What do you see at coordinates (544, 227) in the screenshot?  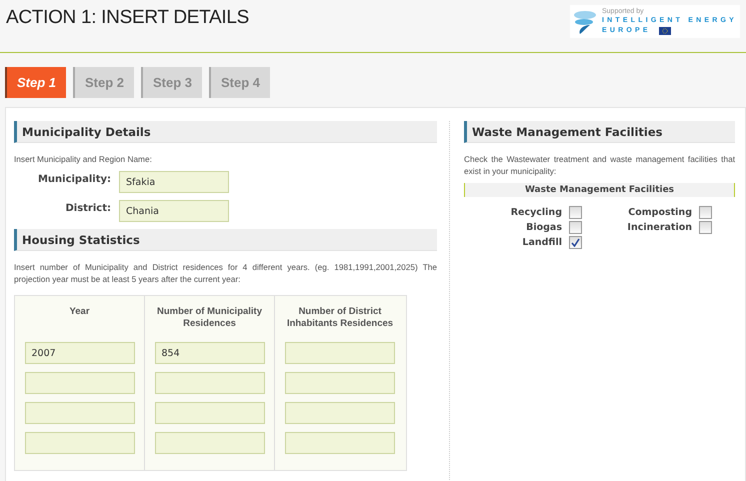 I see `checkbox-label: Biogas` at bounding box center [544, 227].